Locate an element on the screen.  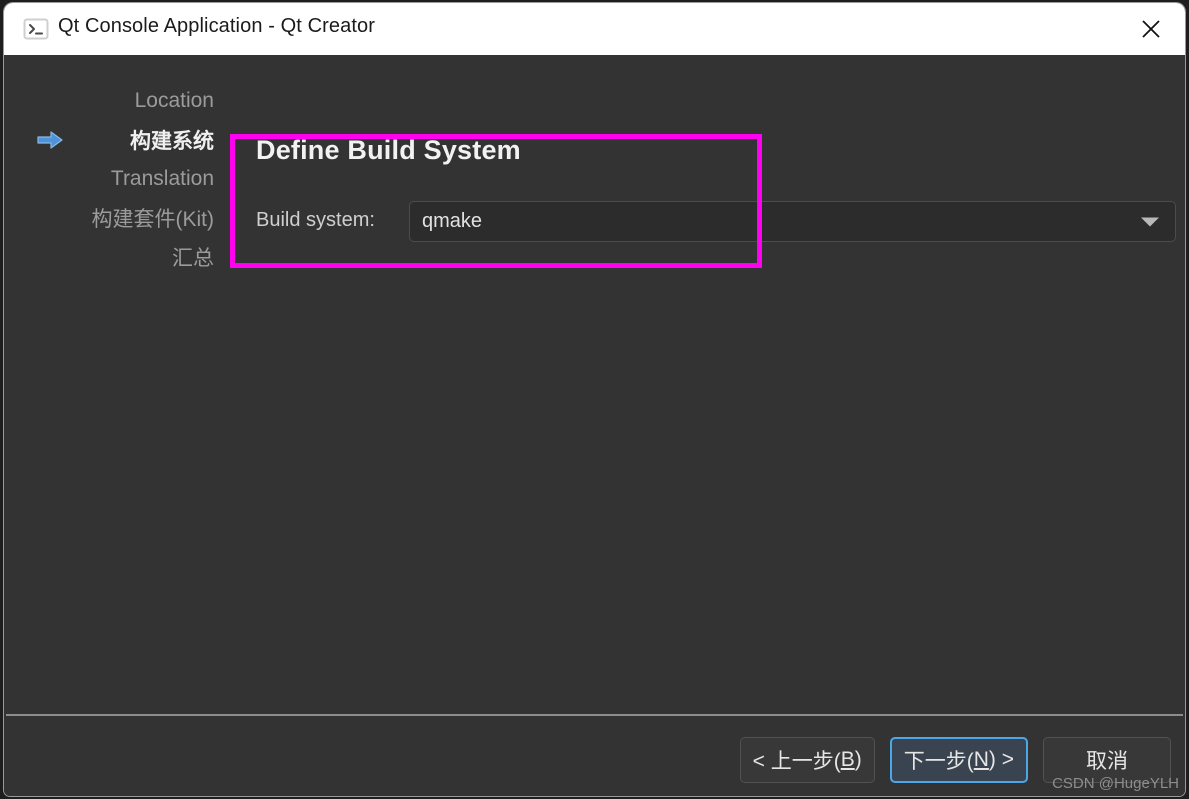
sidebar-item-translation: Translation is located at coordinates (118, 178).